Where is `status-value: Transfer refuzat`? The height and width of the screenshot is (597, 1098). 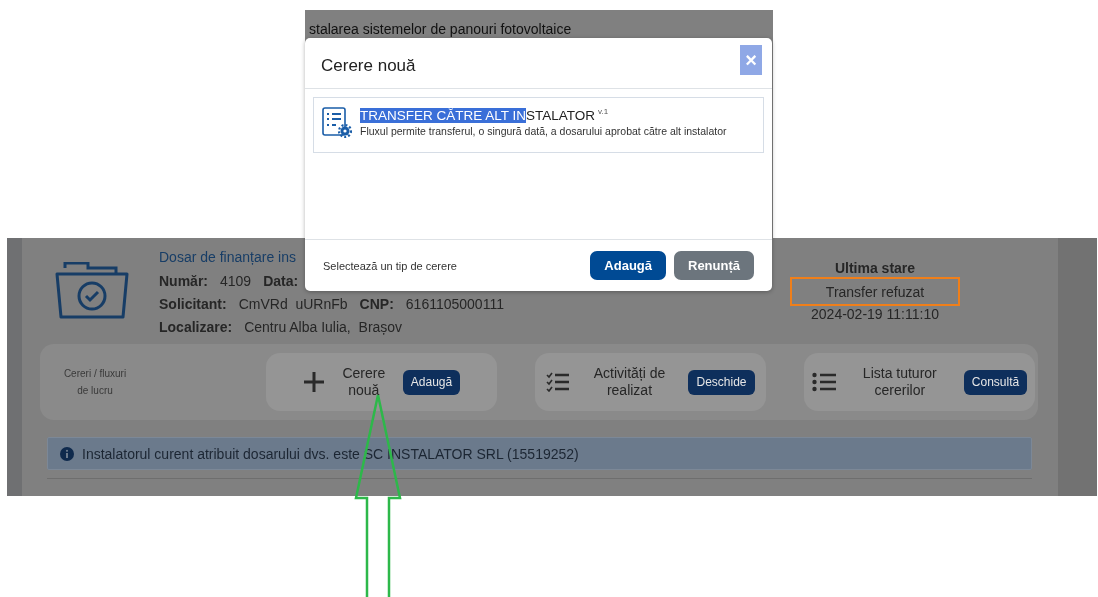 status-value: Transfer refuzat is located at coordinates (875, 291).